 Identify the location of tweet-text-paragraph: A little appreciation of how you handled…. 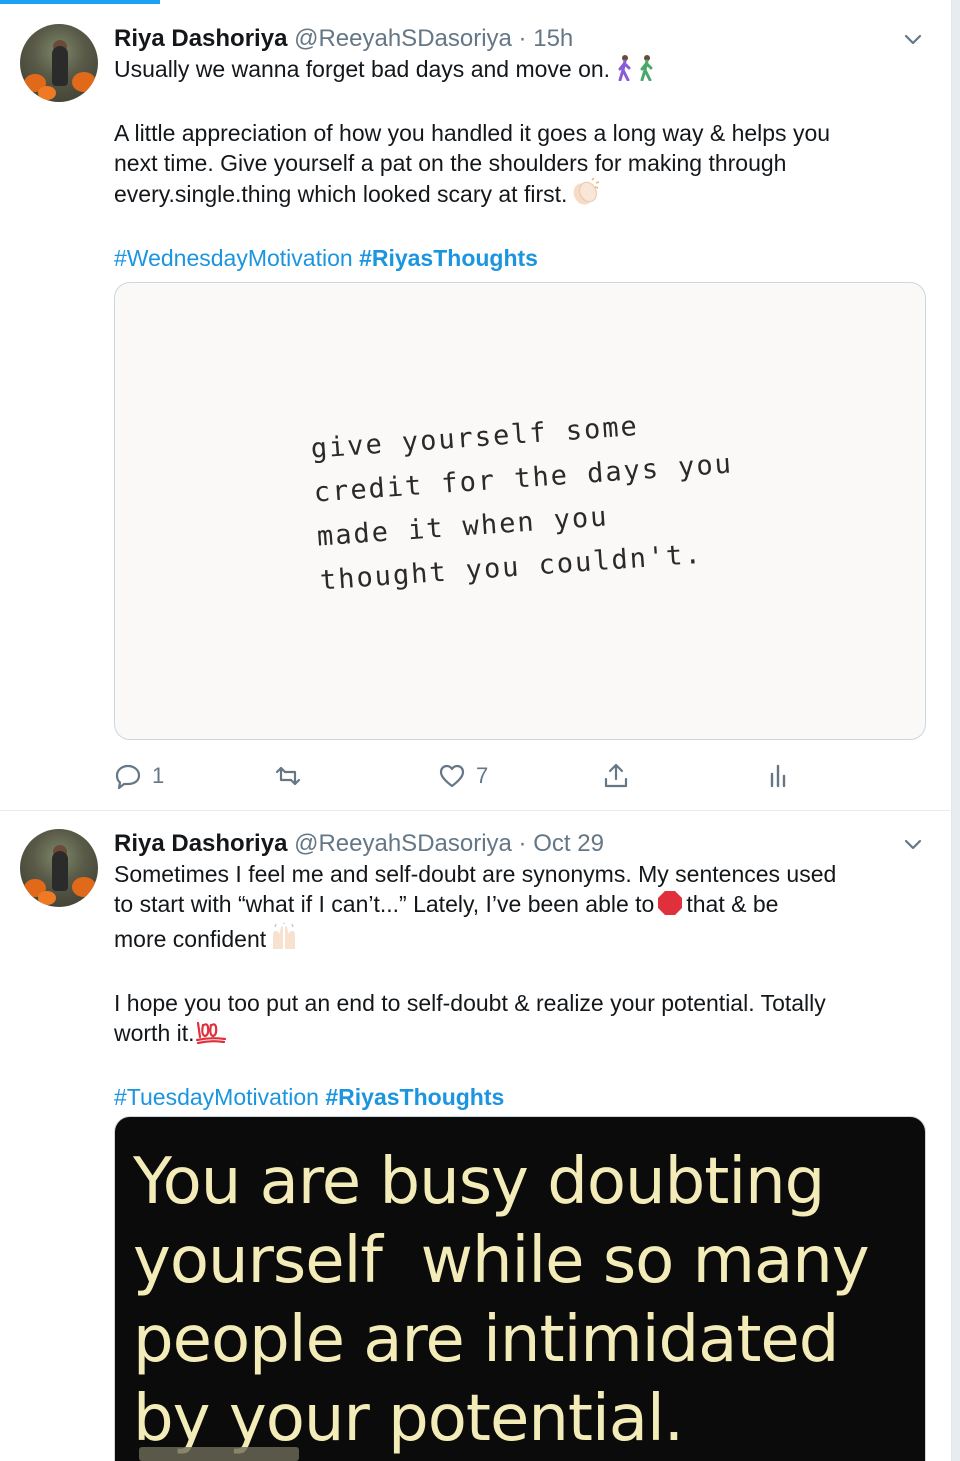
(519, 165).